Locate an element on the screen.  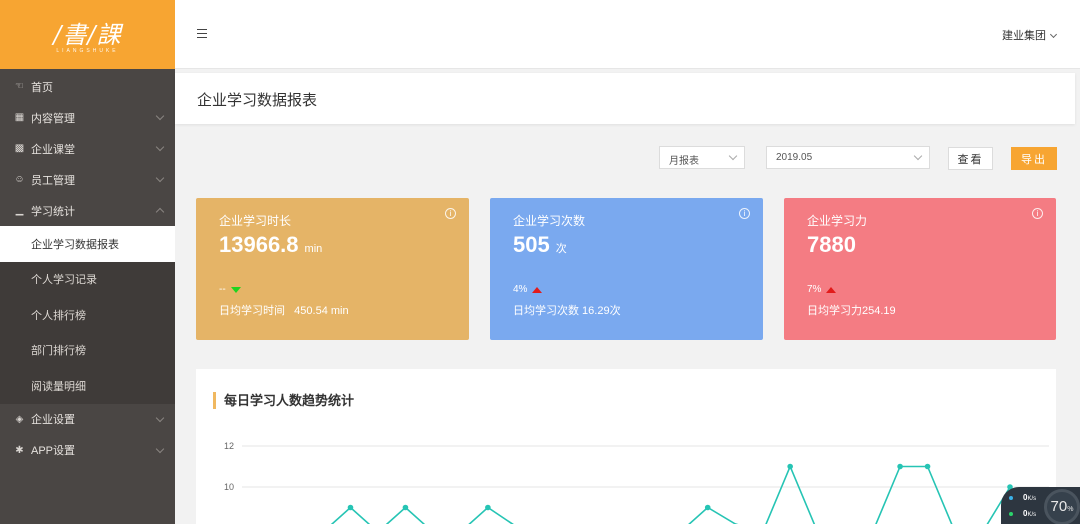
card-average: 日均学习时间 450.54 min is located at coordinates (284, 311).